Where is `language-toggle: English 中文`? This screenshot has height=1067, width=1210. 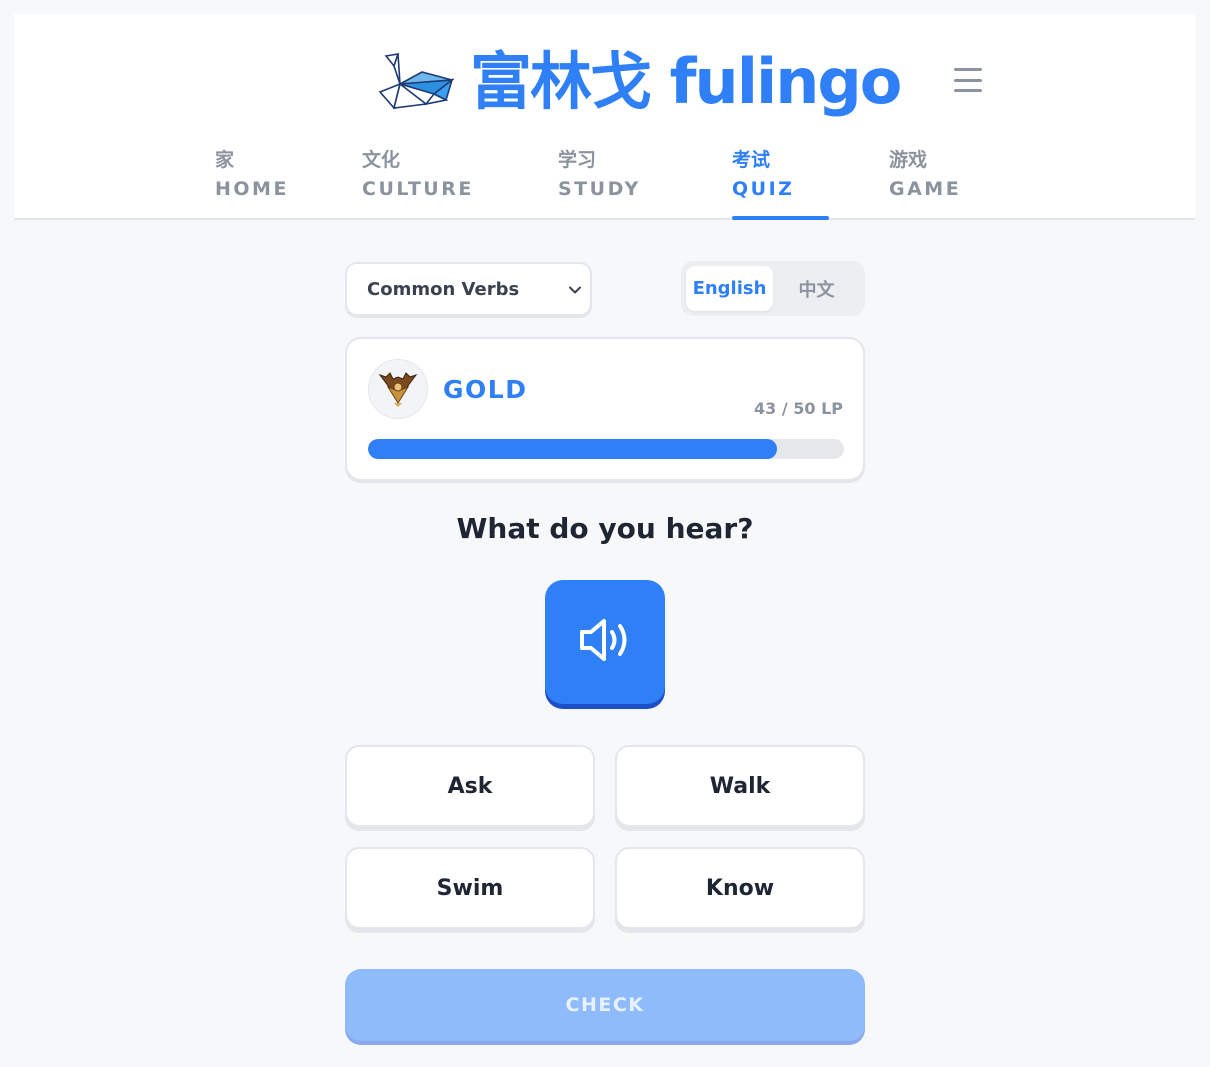
language-toggle: English 中文 is located at coordinates (773, 288).